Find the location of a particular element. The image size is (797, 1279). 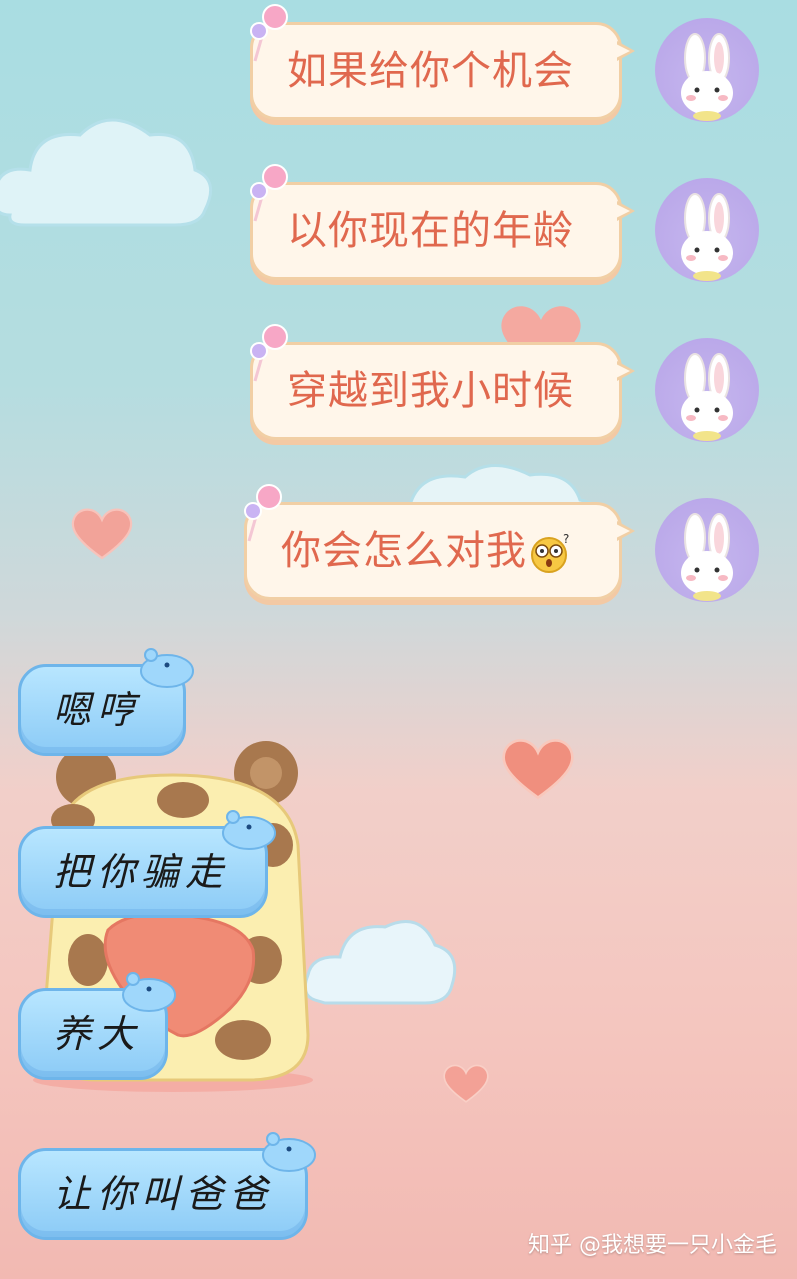

outgoing-message: 穿越到我小时候 is located at coordinates (442, 382).